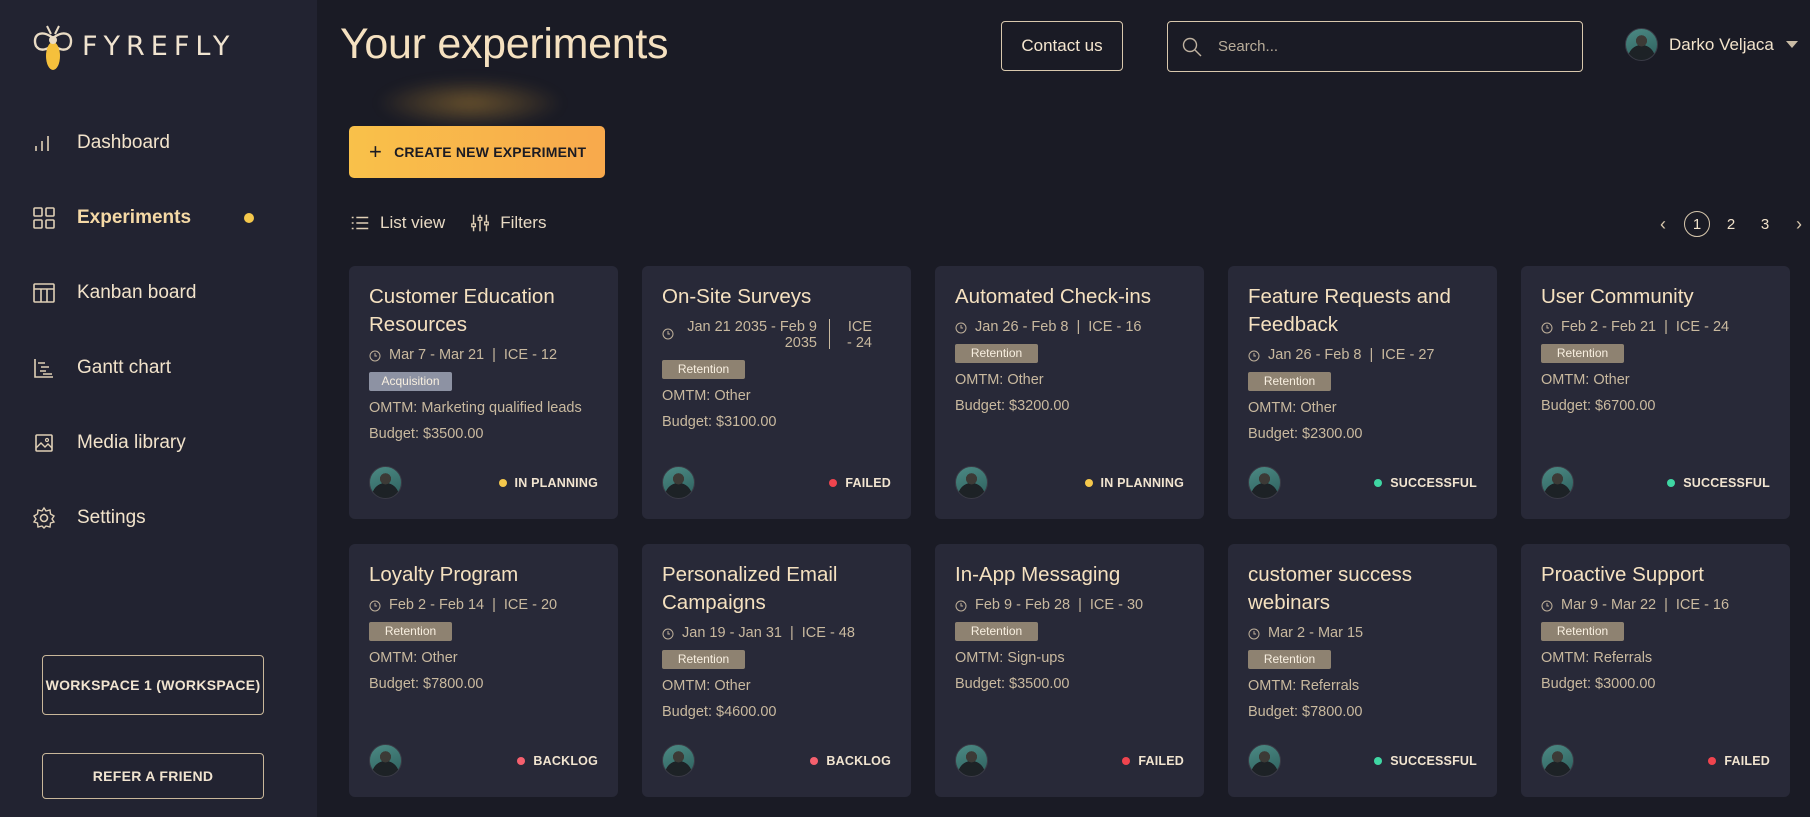 Image resolution: width=1810 pixels, height=817 pixels. I want to click on refer-a-friend-button: REFER A FRIEND, so click(153, 776).